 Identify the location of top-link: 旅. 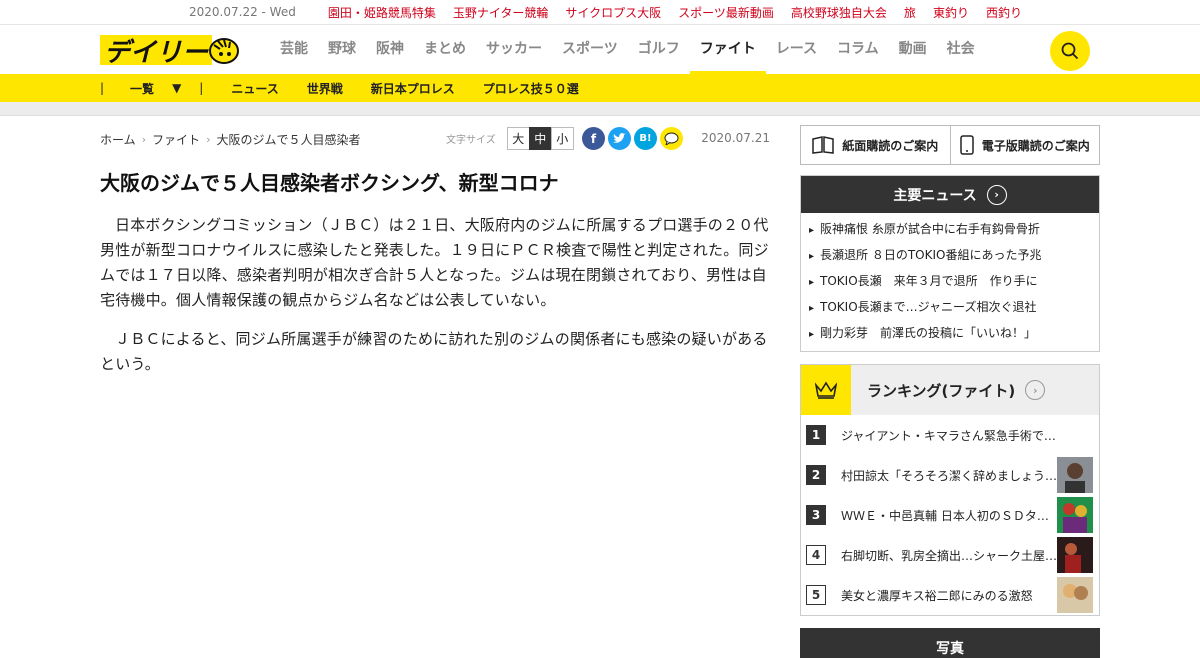
(910, 12).